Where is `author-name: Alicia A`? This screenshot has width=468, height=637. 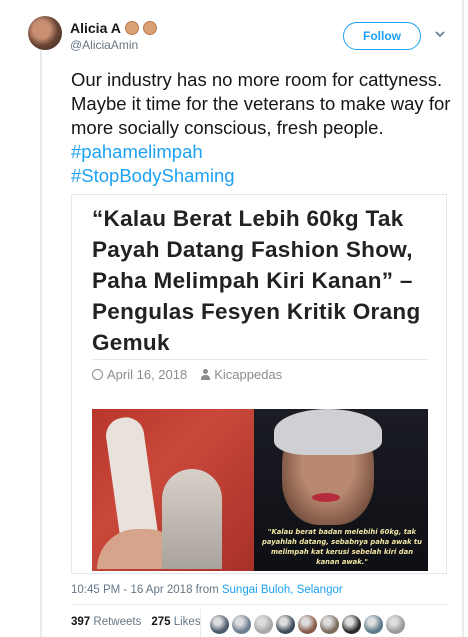 author-name: Alicia A is located at coordinates (95, 28).